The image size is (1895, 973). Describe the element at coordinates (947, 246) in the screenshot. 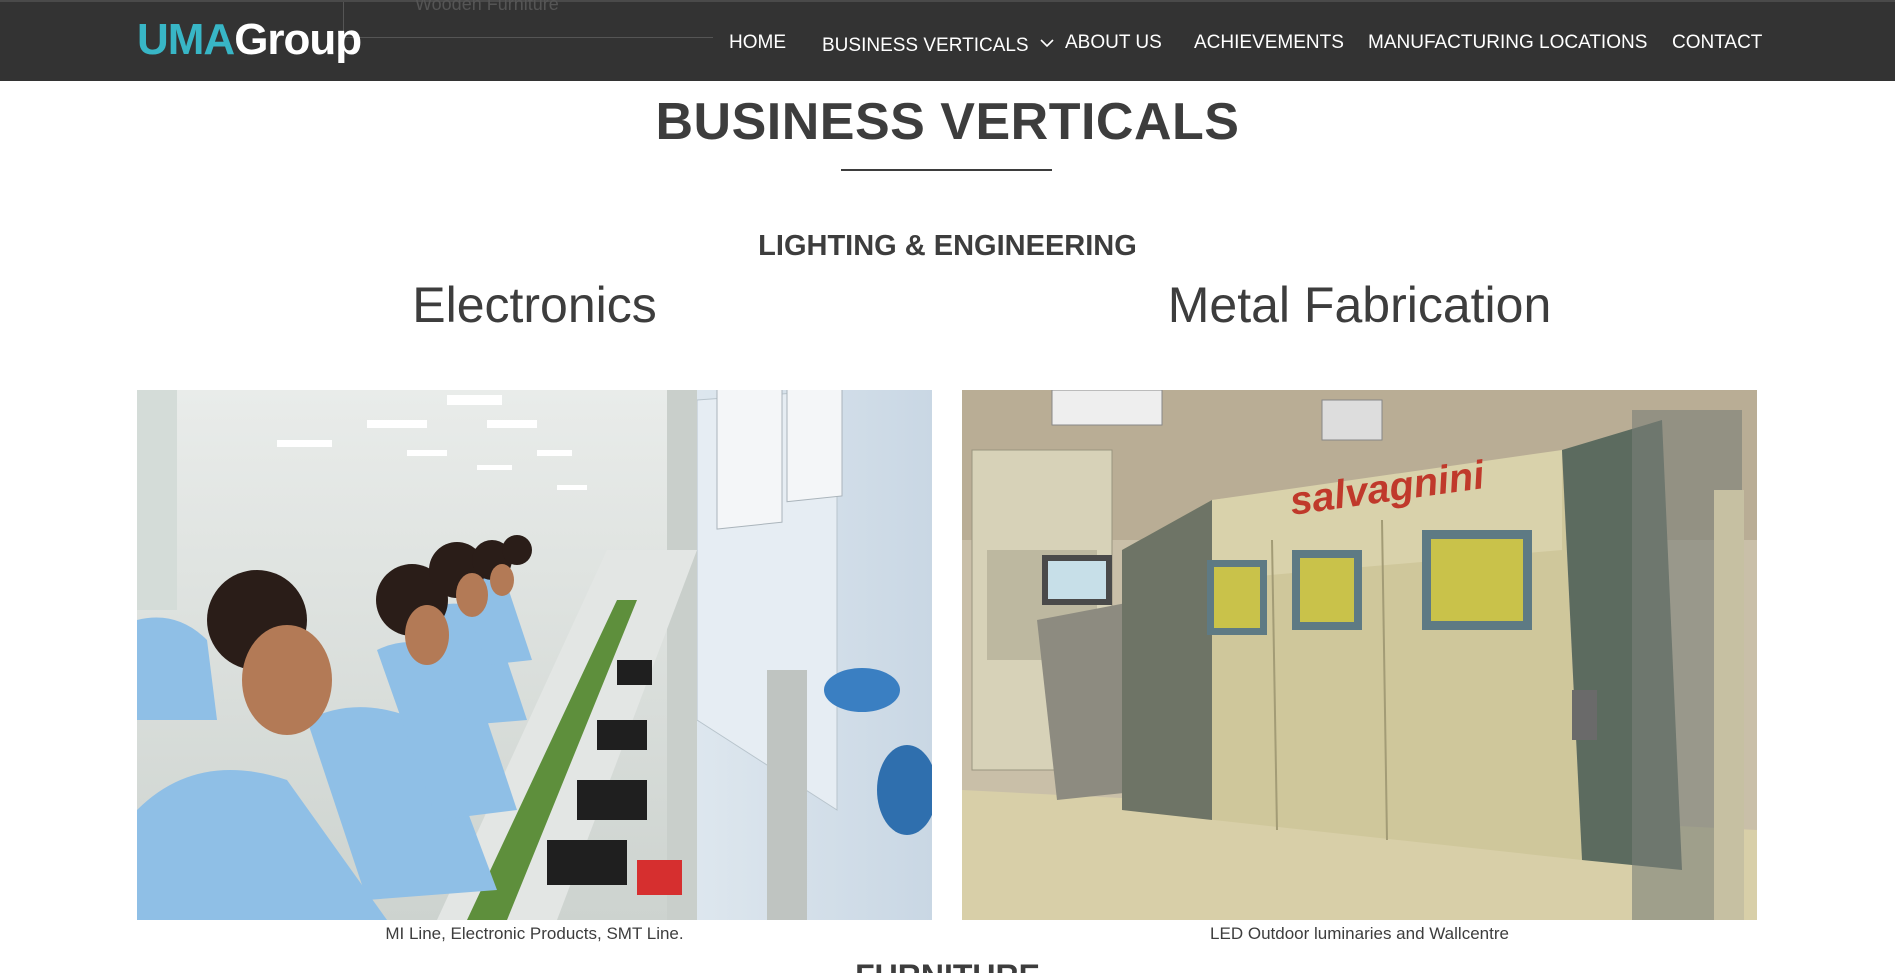

I see `subsection-heading: LIGHTING & ENGINEERING` at that location.